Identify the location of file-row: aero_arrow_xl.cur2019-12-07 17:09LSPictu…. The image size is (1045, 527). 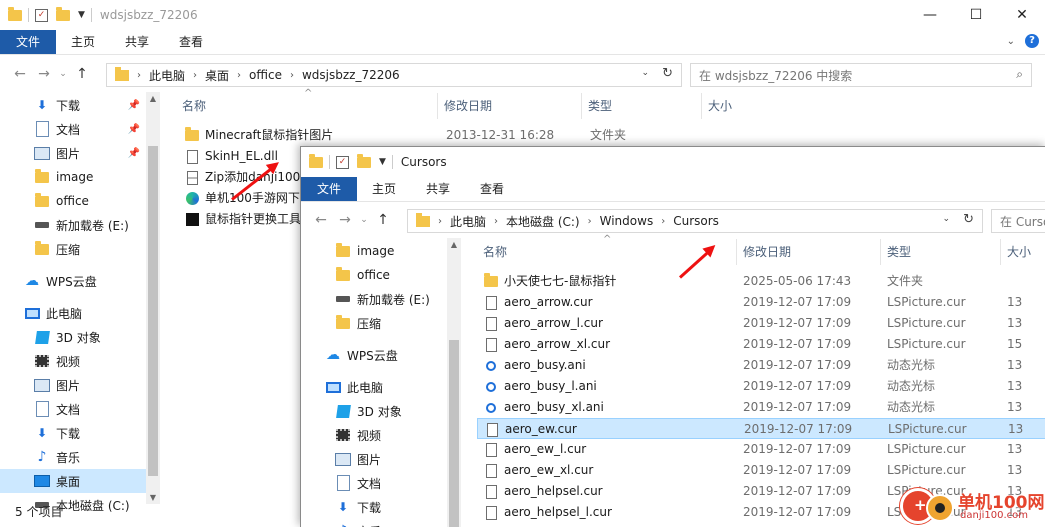
(761, 344).